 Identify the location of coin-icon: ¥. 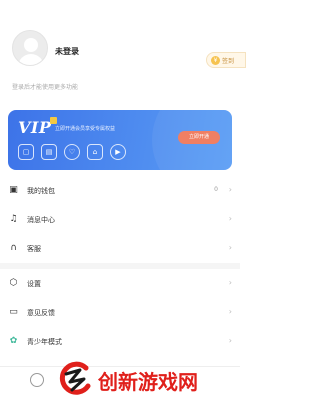
(215, 60).